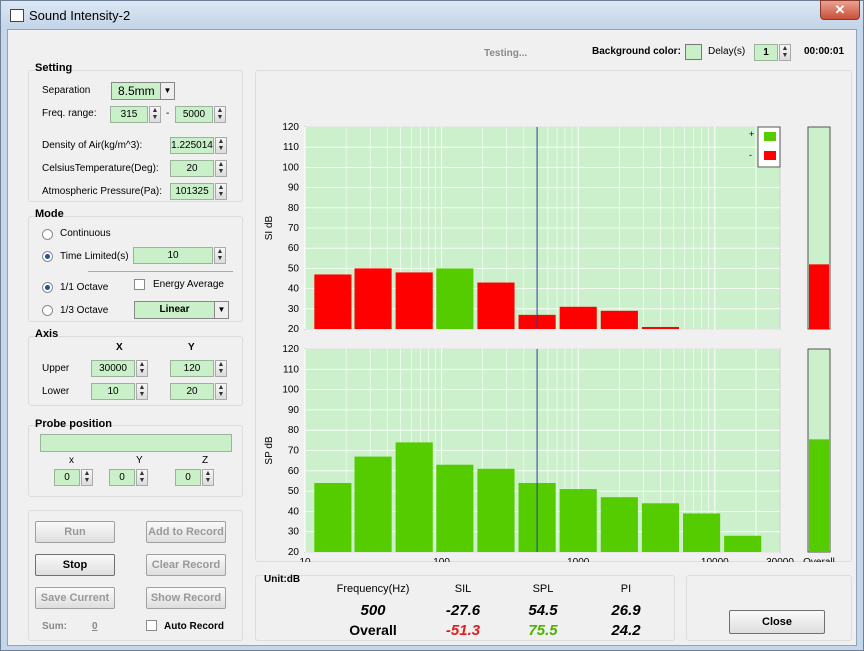 This screenshot has width=864, height=651. What do you see at coordinates (47, 334) in the screenshot?
I see `axis-title: Axis` at bounding box center [47, 334].